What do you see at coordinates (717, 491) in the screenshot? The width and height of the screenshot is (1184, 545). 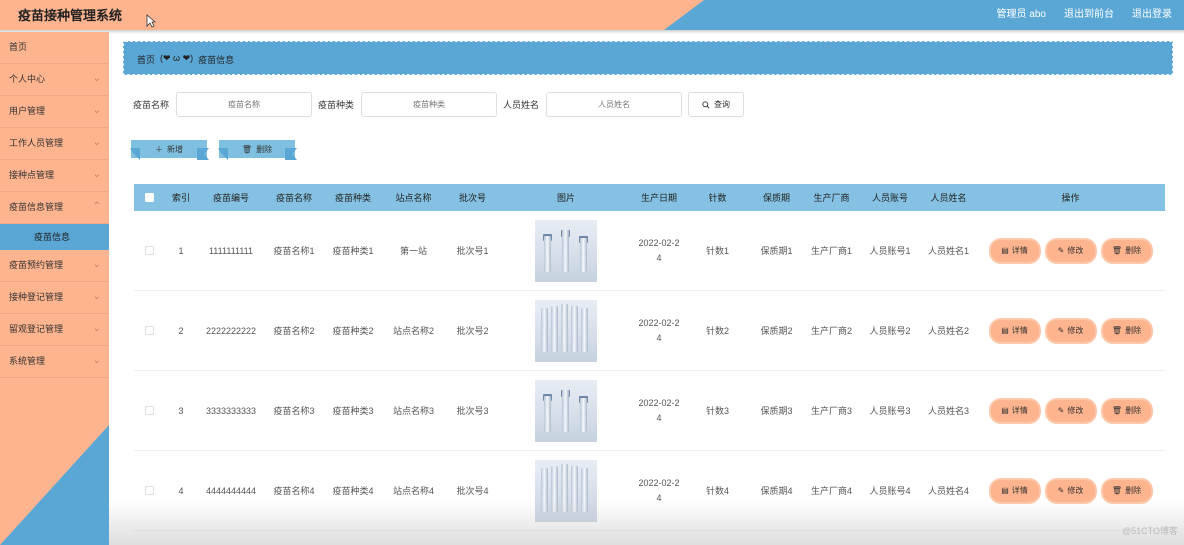 I see `cell-dose: 针数4` at bounding box center [717, 491].